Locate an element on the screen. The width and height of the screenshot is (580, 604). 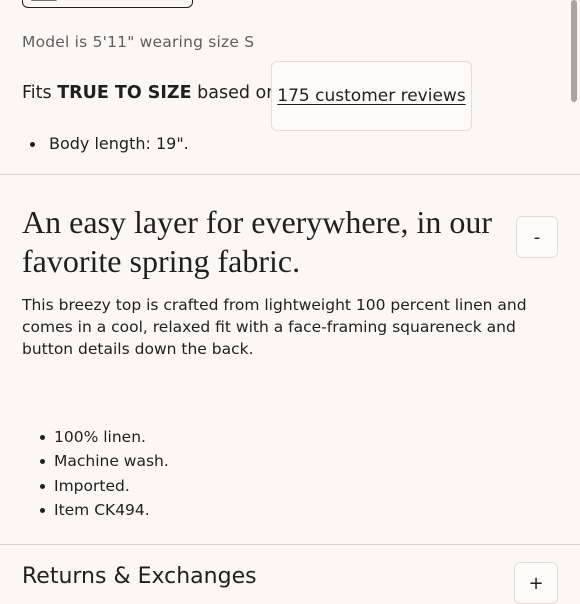
scrollbar is located at coordinates (574, 51).